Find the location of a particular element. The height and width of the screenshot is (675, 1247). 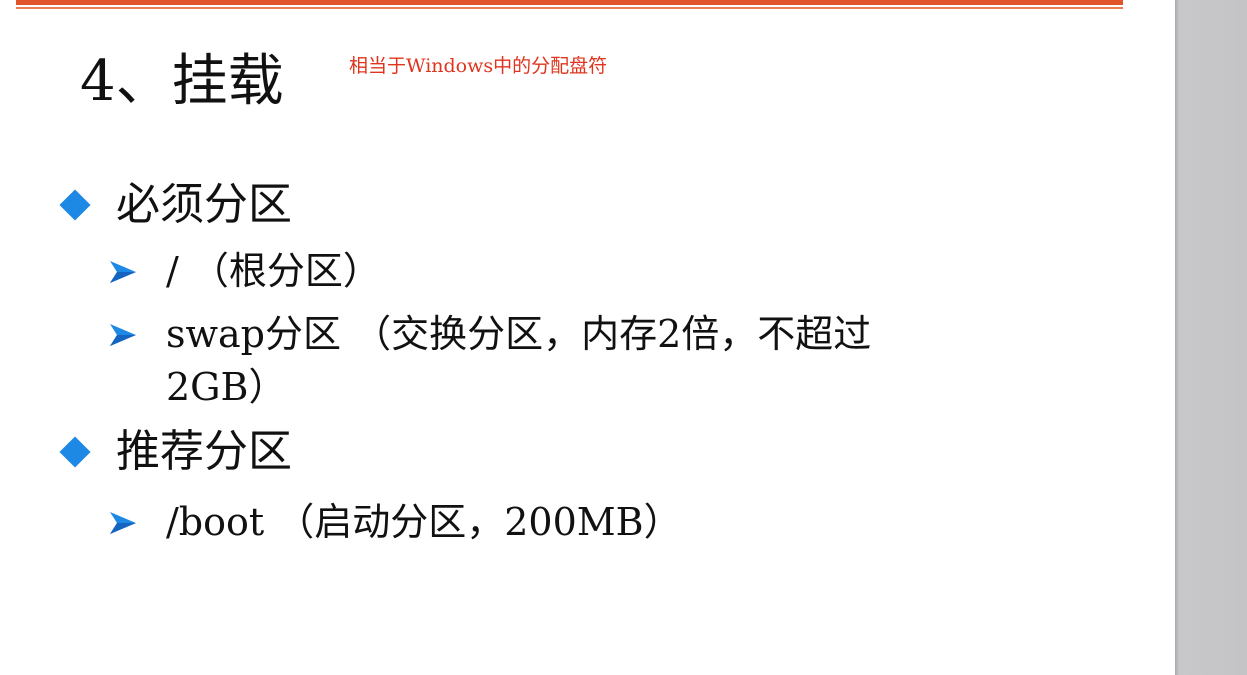

top-accent-line is located at coordinates (569, 8).